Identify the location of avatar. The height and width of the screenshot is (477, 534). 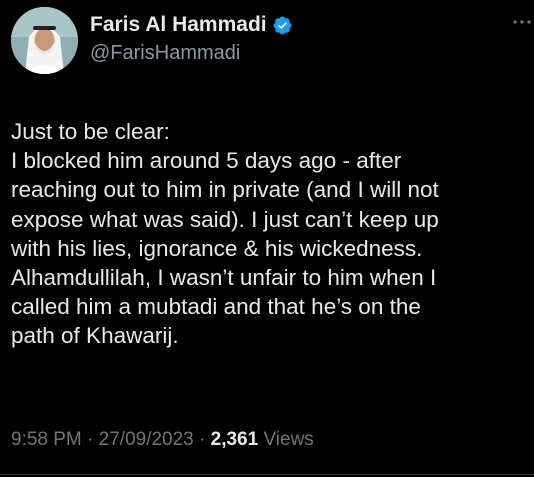
(44, 40).